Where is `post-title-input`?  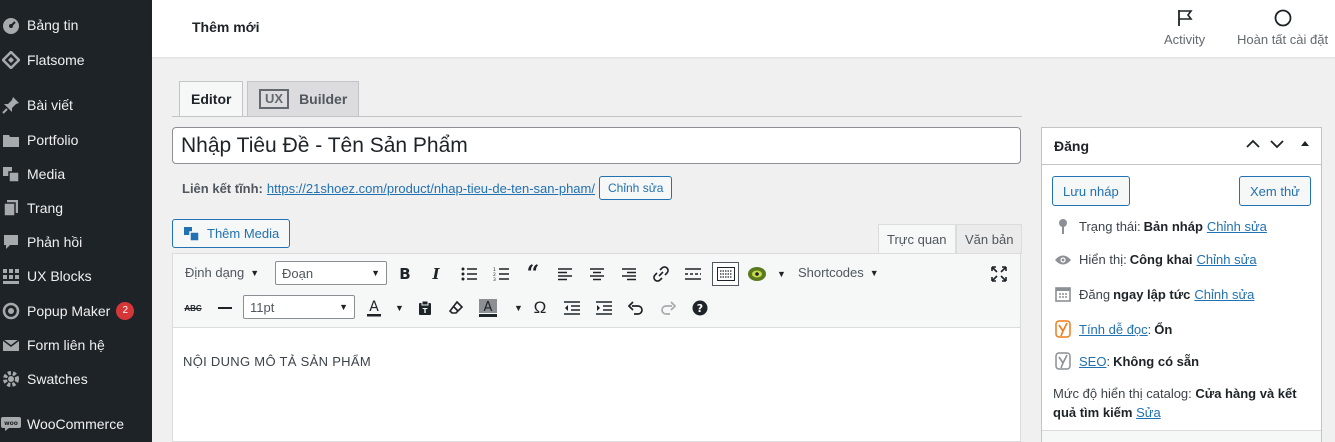
post-title-input is located at coordinates (596, 145).